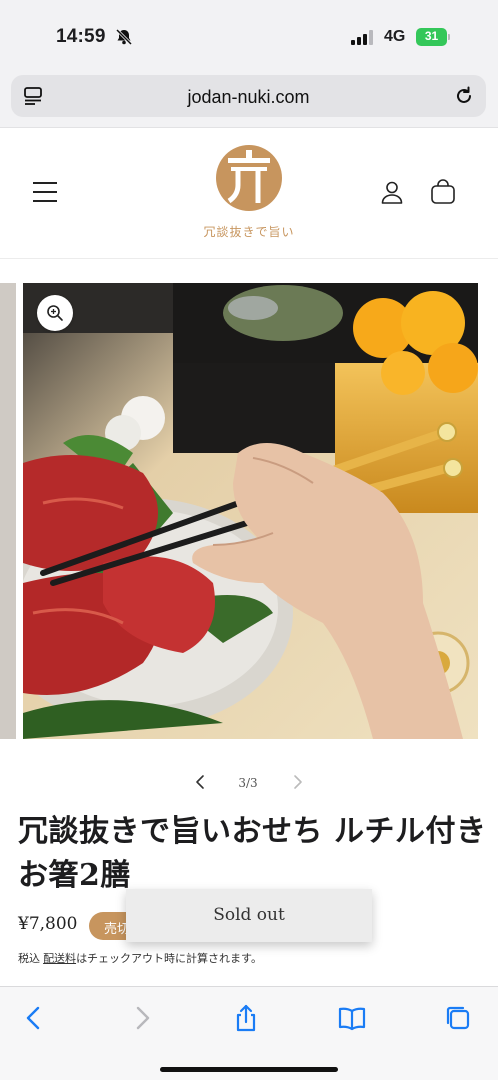 The width and height of the screenshot is (498, 1080). I want to click on bell-slash-icon, so click(124, 37).